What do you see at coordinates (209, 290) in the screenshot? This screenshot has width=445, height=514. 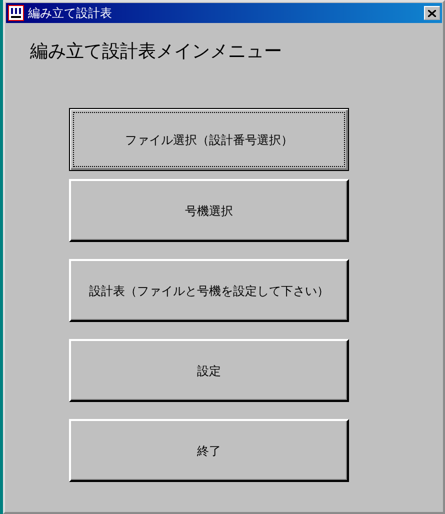 I see `menu-button: 設計表（ファイルと号機を設定して下さい）` at bounding box center [209, 290].